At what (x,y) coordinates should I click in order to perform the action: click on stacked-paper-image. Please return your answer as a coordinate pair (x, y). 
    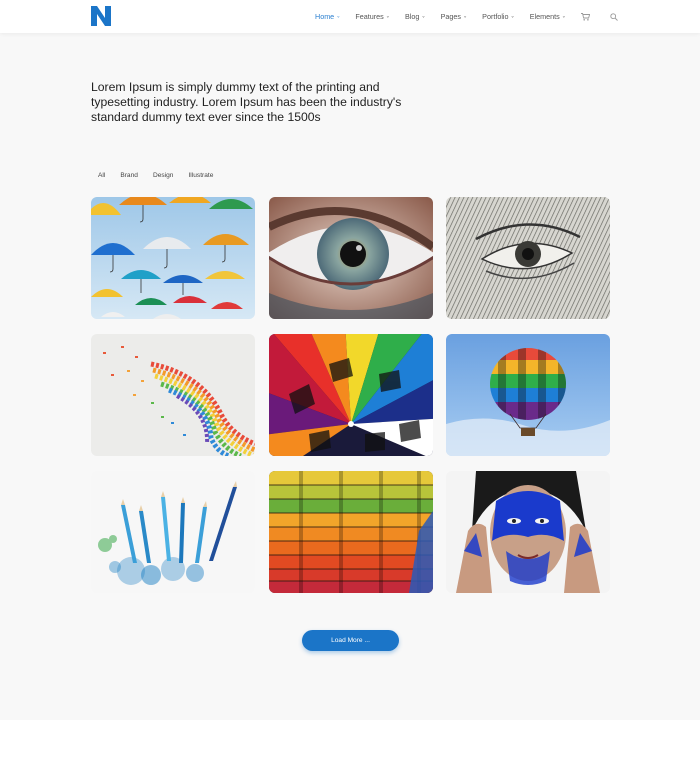
    Looking at the image, I should click on (351, 532).